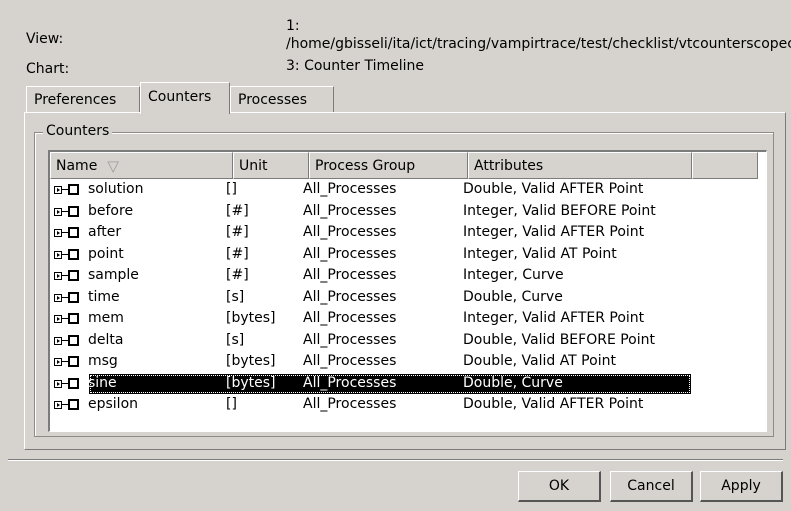 Image resolution: width=791 pixels, height=511 pixels. What do you see at coordinates (141, 165) in the screenshot?
I see `column-header-name: Name ▽` at bounding box center [141, 165].